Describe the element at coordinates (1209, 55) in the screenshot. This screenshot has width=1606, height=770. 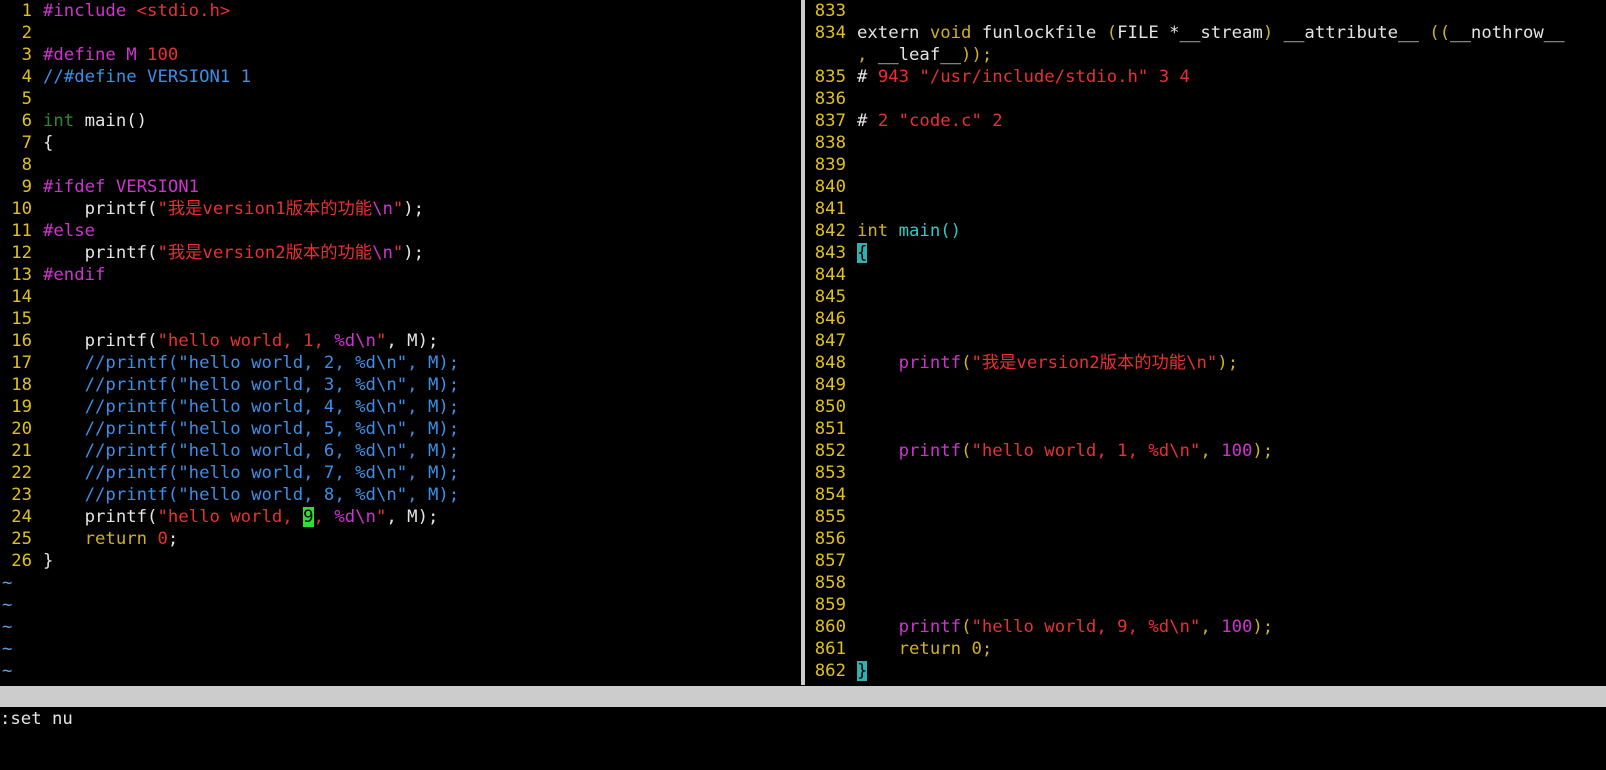
I see `right-code-line: , __leaf__));` at that location.